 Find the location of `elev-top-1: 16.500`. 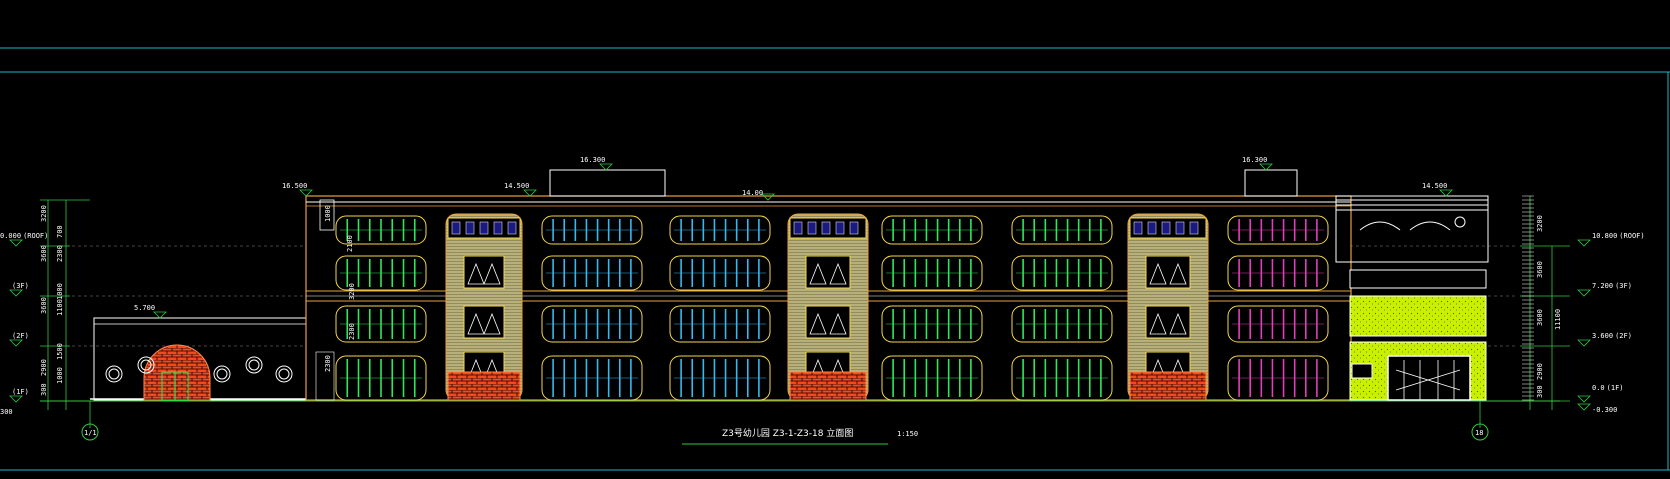

elev-top-1: 16.500 is located at coordinates (294, 186).